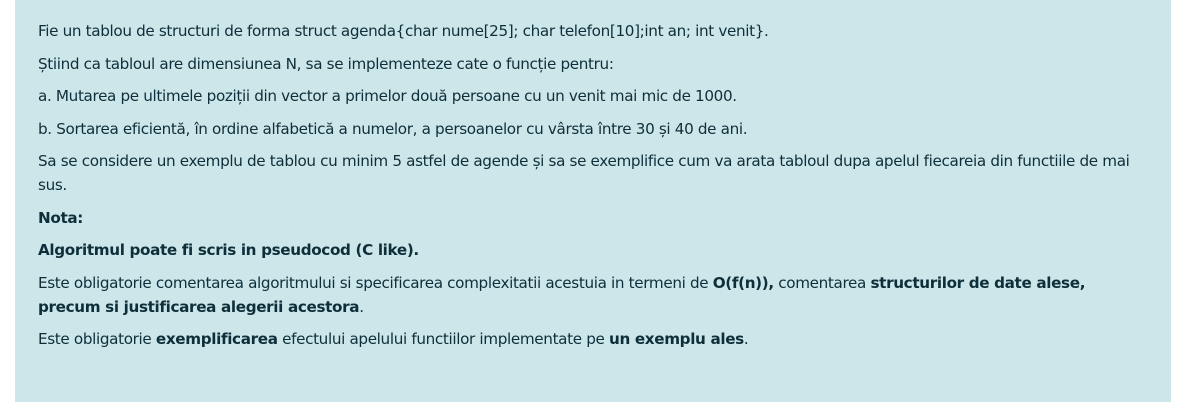  Describe the element at coordinates (60, 217) in the screenshot. I see `nota-label: Nota:` at that location.